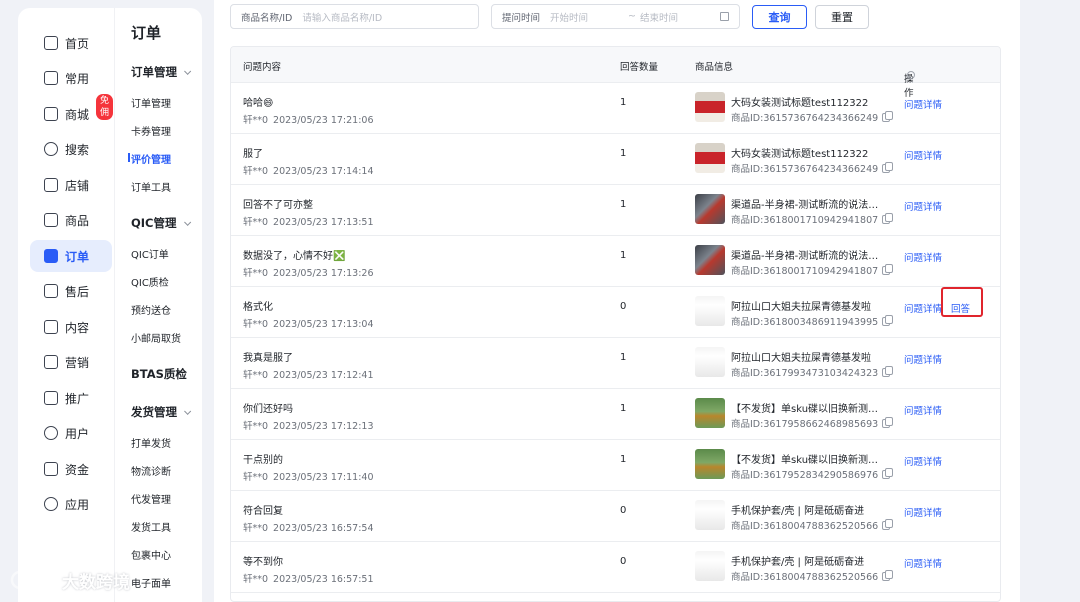 The width and height of the screenshot is (1080, 602). I want to click on nav-label: 应用, so click(77, 505).